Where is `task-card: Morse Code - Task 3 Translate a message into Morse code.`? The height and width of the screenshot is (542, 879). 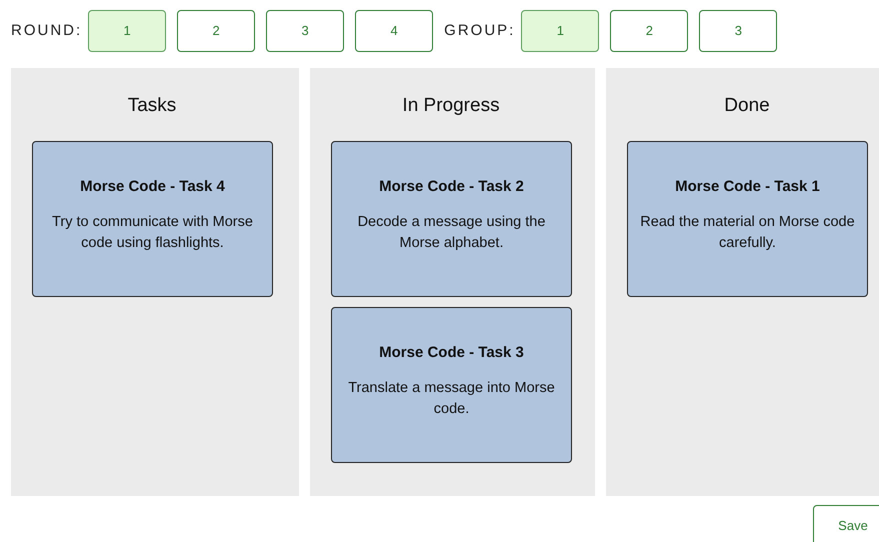 task-card: Morse Code - Task 3 Translate a message into Morse code. is located at coordinates (451, 384).